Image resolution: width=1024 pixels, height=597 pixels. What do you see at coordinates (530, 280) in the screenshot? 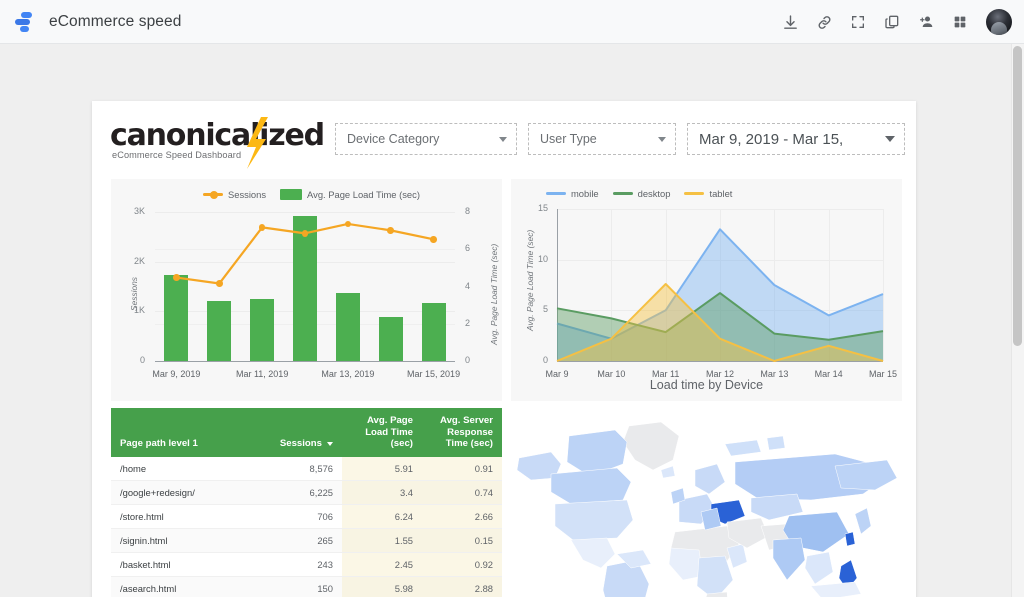
I see `y-axis-label: Avg. Page Load Time (sec)` at bounding box center [530, 280].